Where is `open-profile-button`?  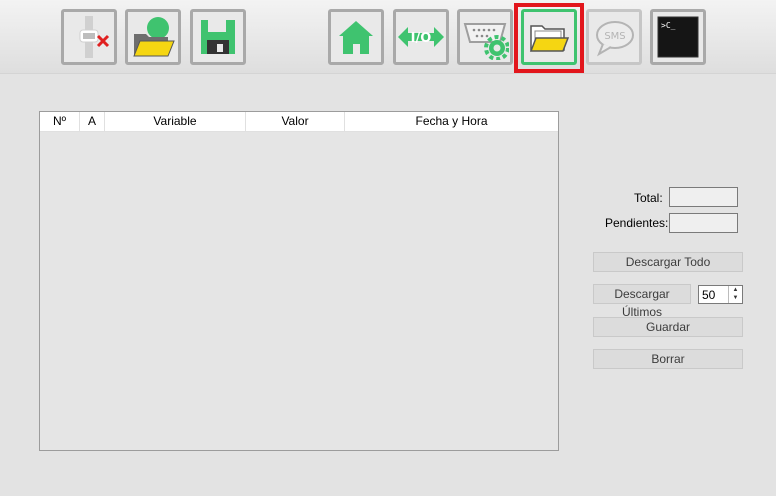
open-profile-button is located at coordinates (153, 37).